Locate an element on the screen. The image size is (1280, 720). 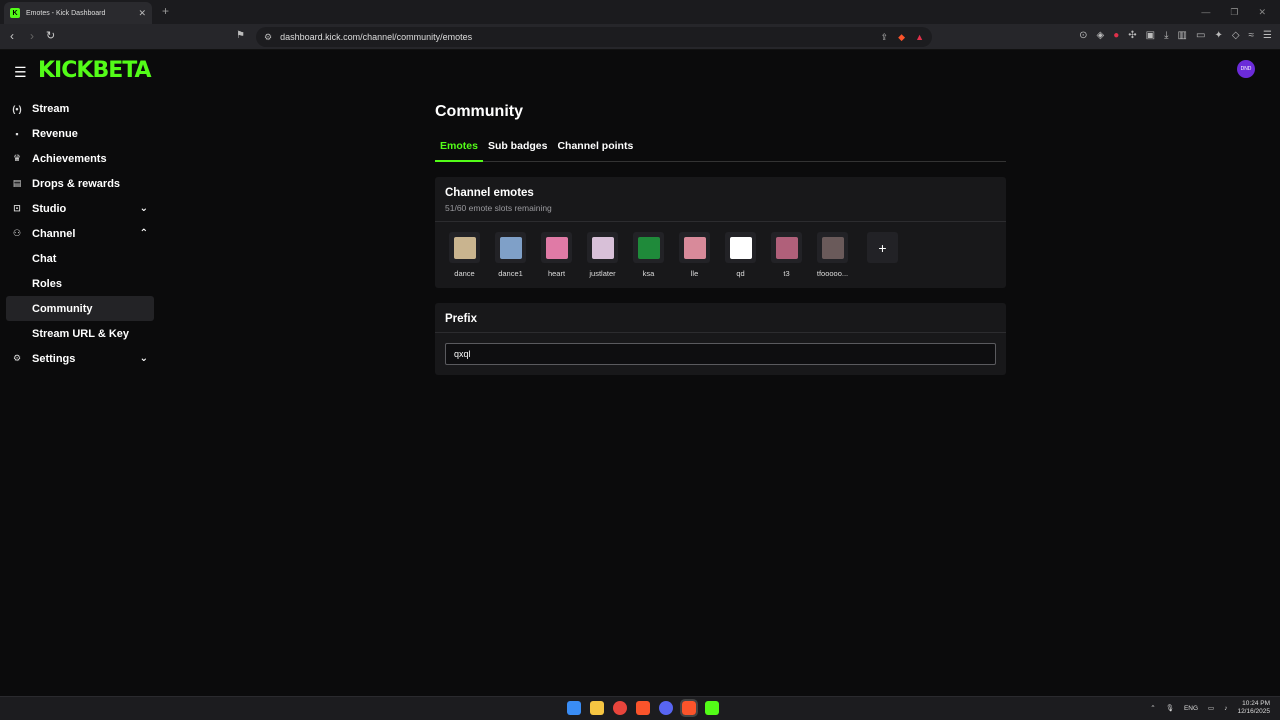
vpn-icon: ◇ is located at coordinates (1236, 35).